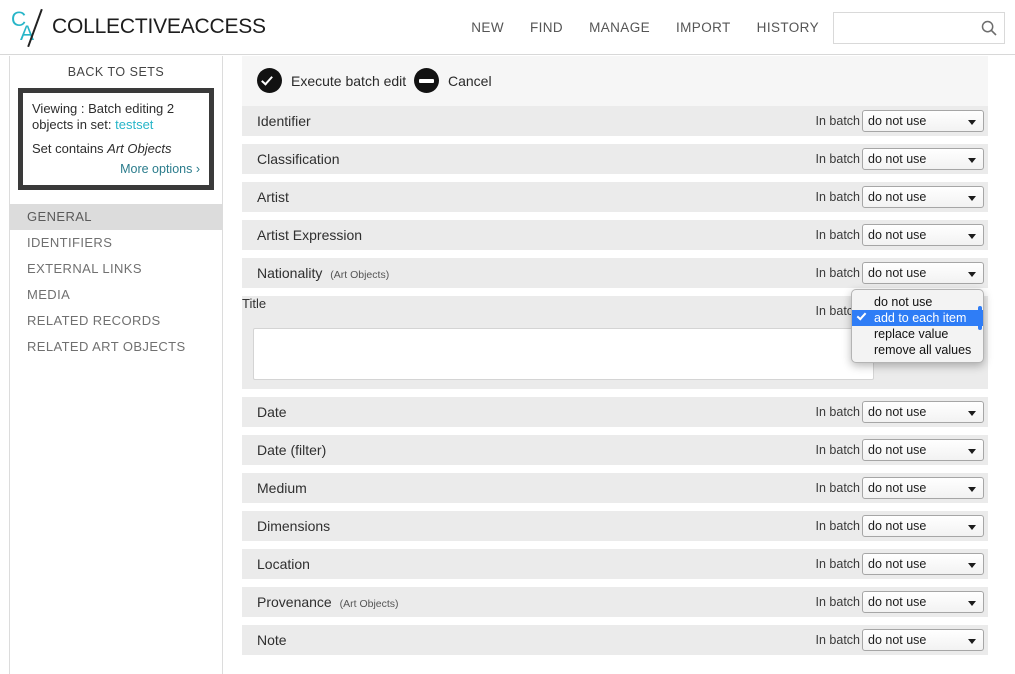 The width and height of the screenshot is (1015, 674). What do you see at coordinates (703, 27) in the screenshot?
I see `nav-import: IMPORT` at bounding box center [703, 27].